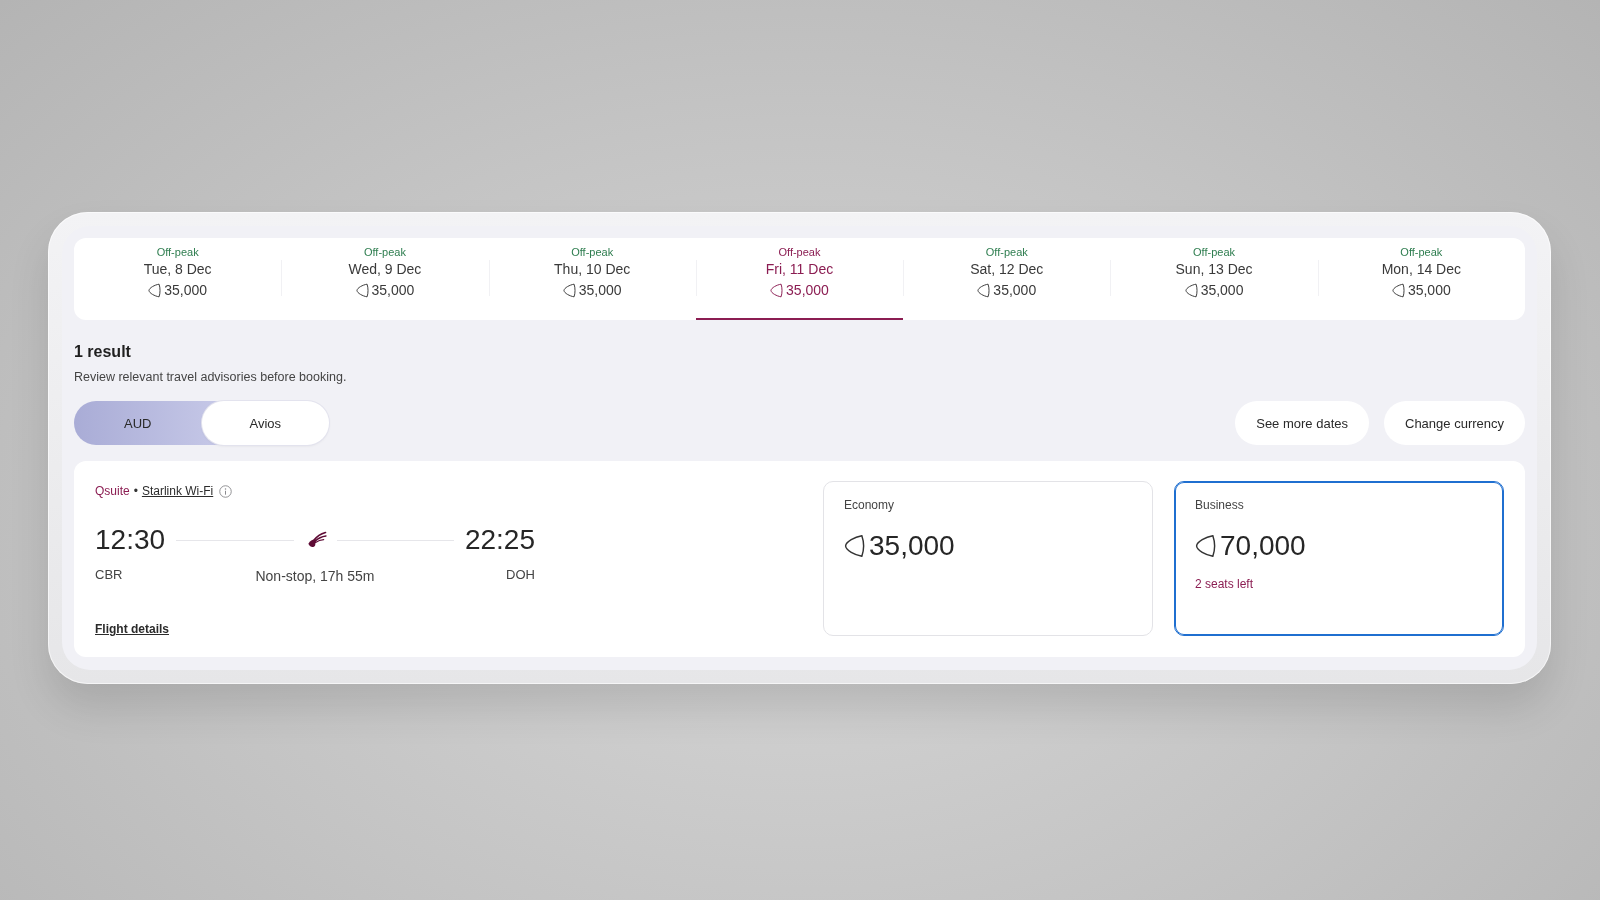 The height and width of the screenshot is (900, 1600). What do you see at coordinates (130, 540) in the screenshot?
I see `departure-time: 12:30` at bounding box center [130, 540].